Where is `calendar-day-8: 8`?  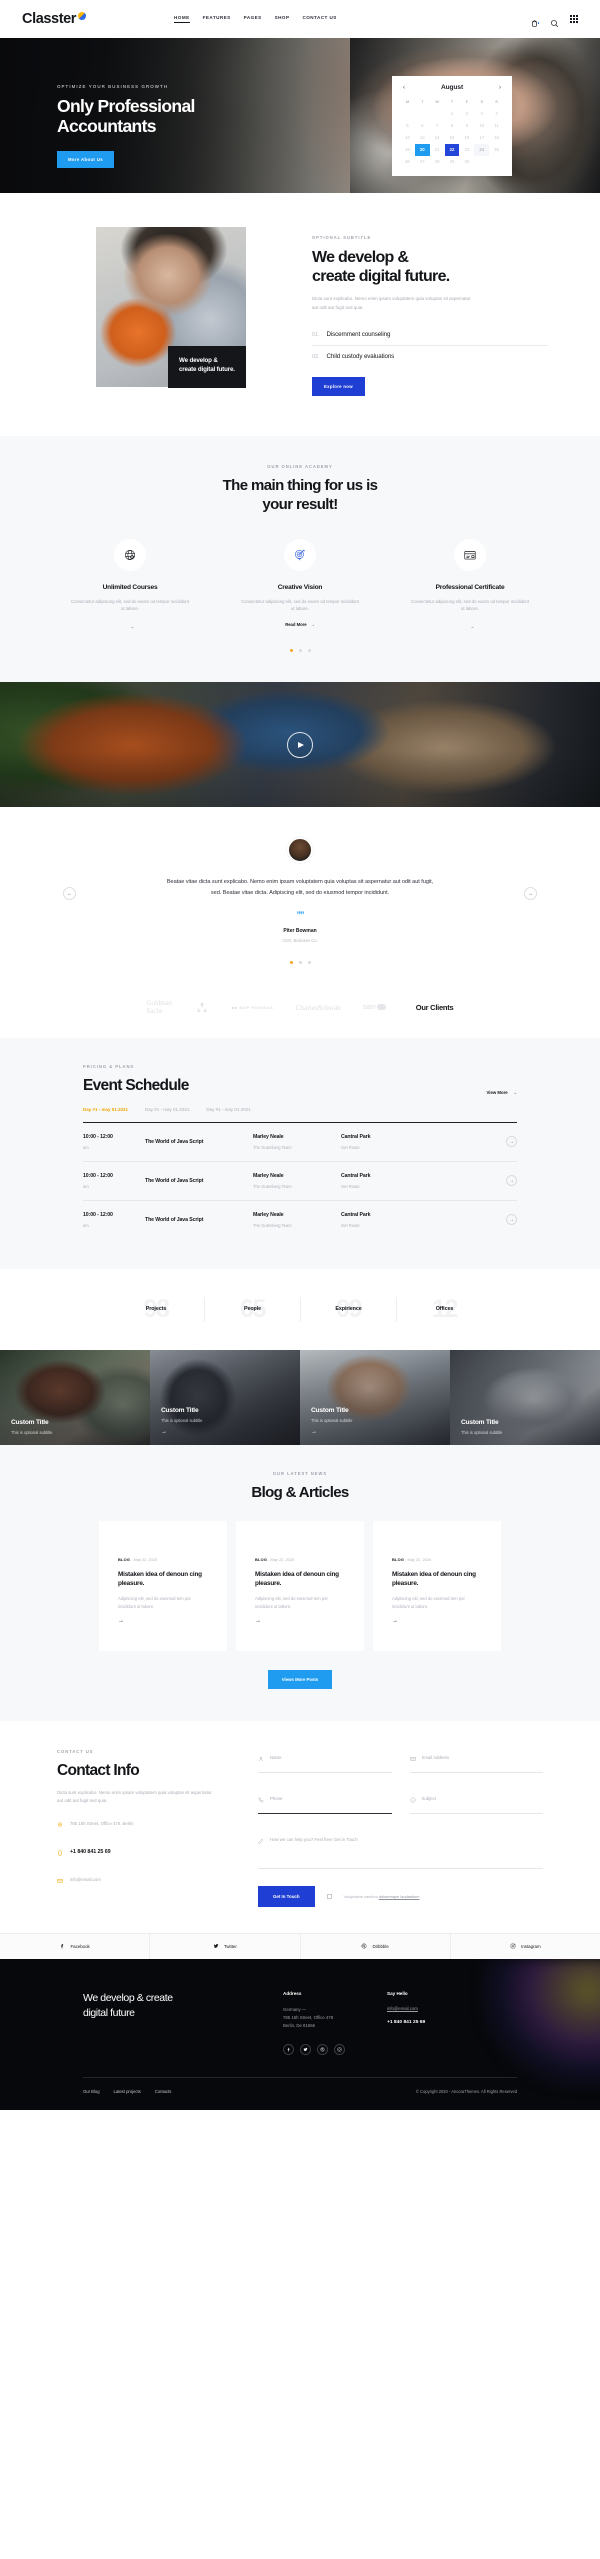
calendar-day-8: 8 is located at coordinates (452, 126).